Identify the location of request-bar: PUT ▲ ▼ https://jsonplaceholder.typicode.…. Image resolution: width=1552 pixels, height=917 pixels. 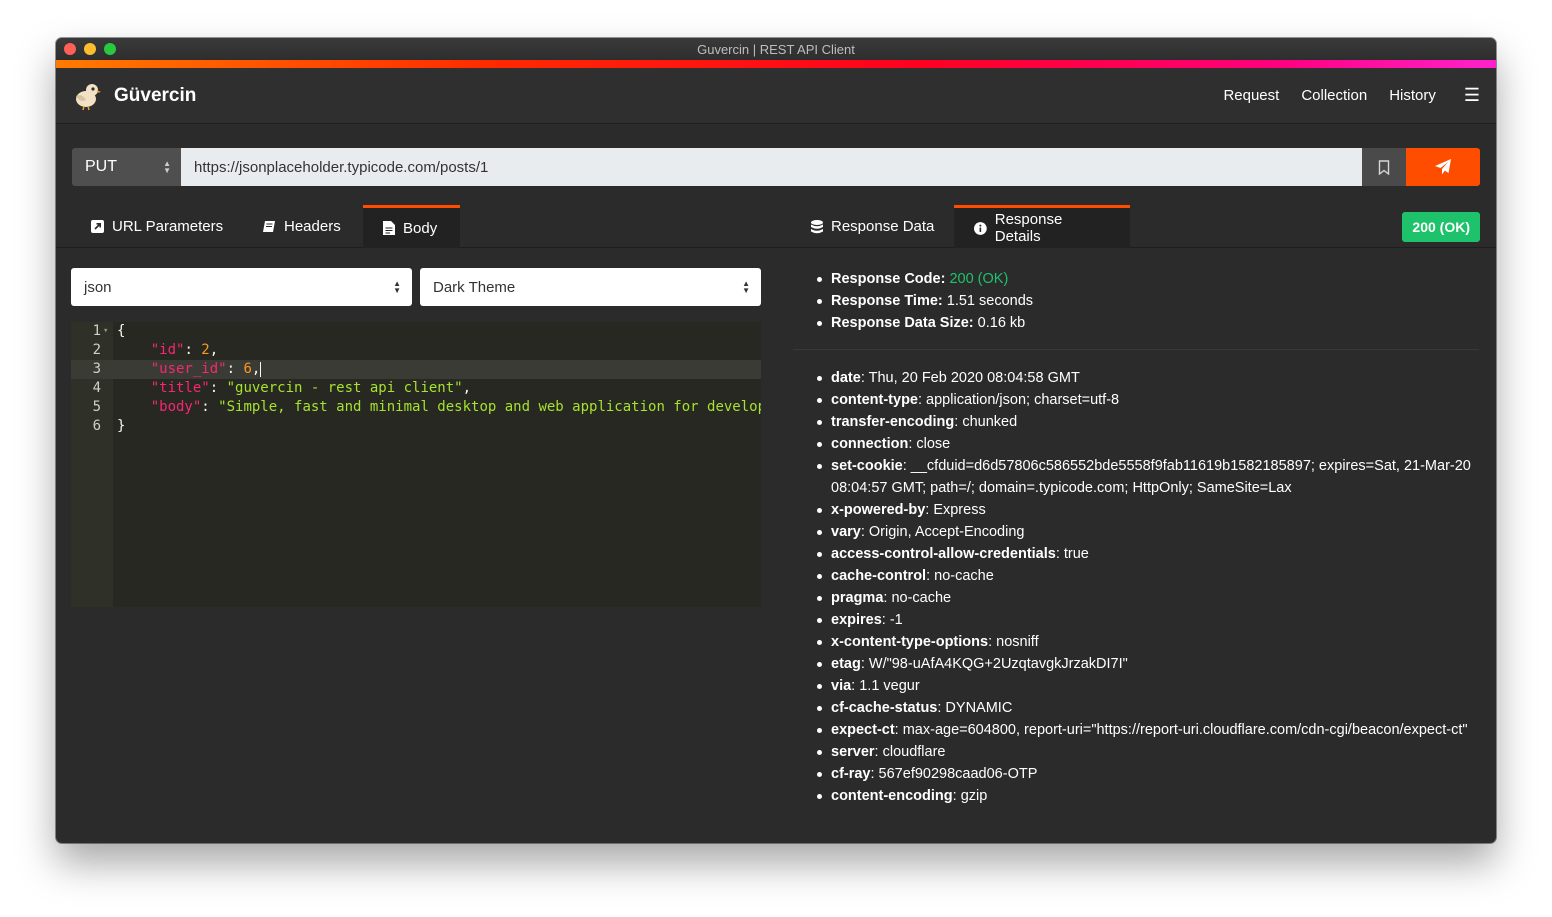
(776, 167).